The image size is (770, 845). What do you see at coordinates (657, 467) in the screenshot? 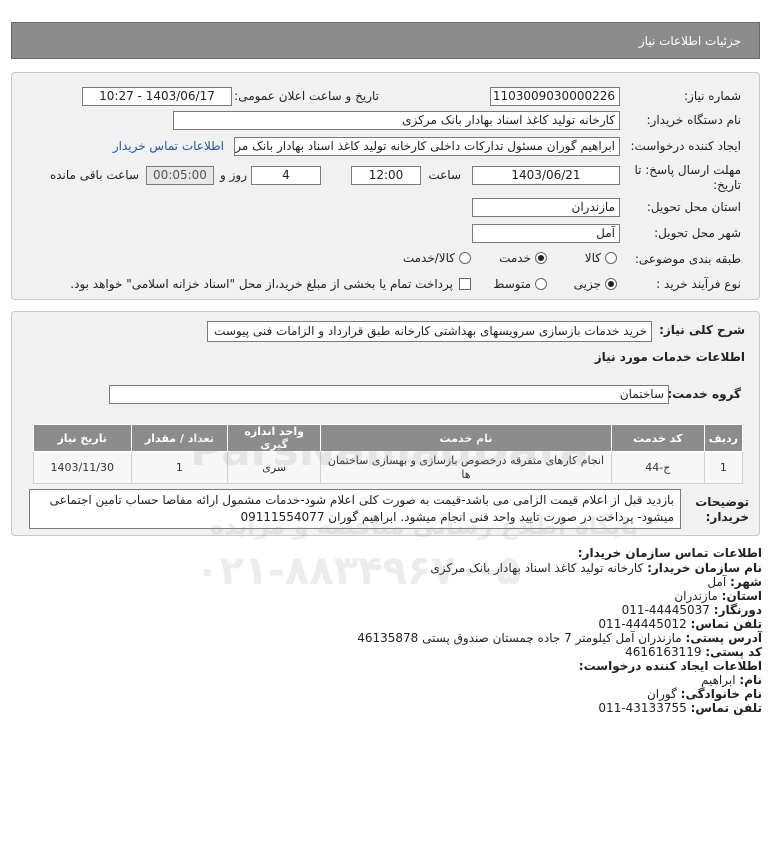
I see `cell-service-code: ج-44` at bounding box center [657, 467].